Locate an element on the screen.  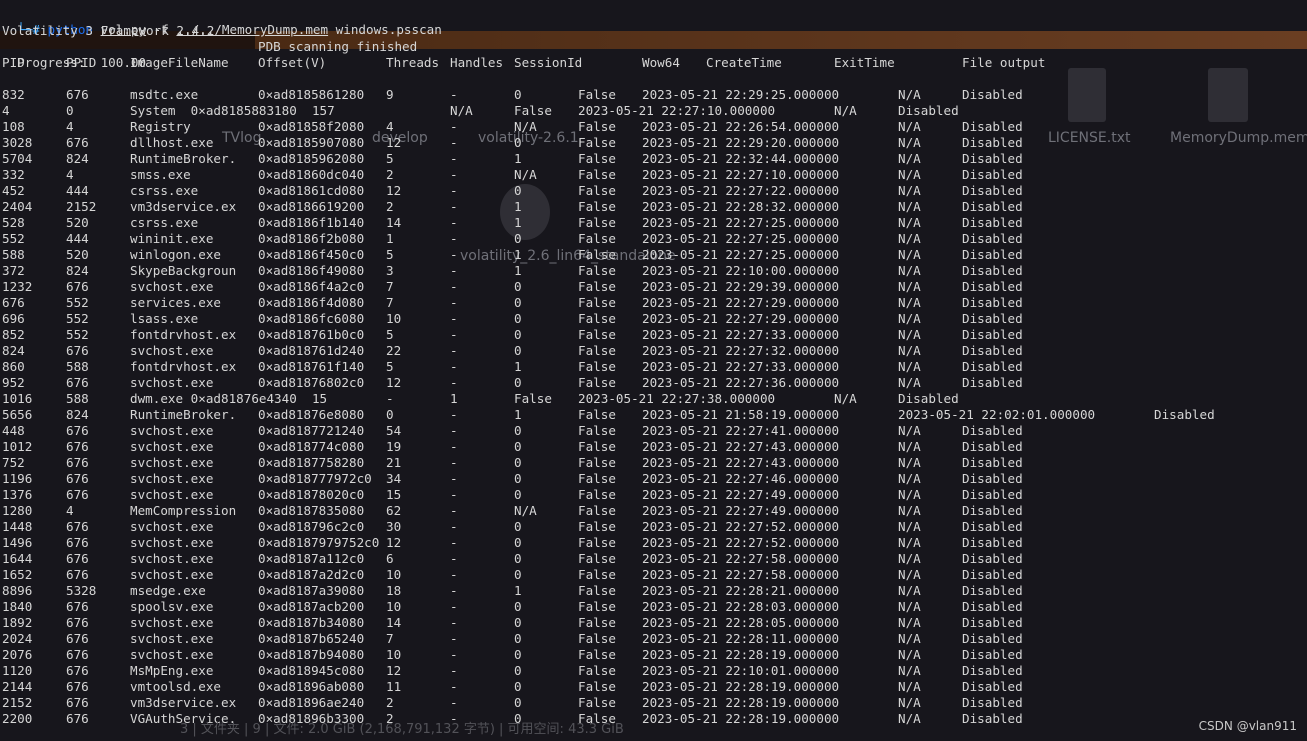
table-cell: 588 is located at coordinates (13, 254).